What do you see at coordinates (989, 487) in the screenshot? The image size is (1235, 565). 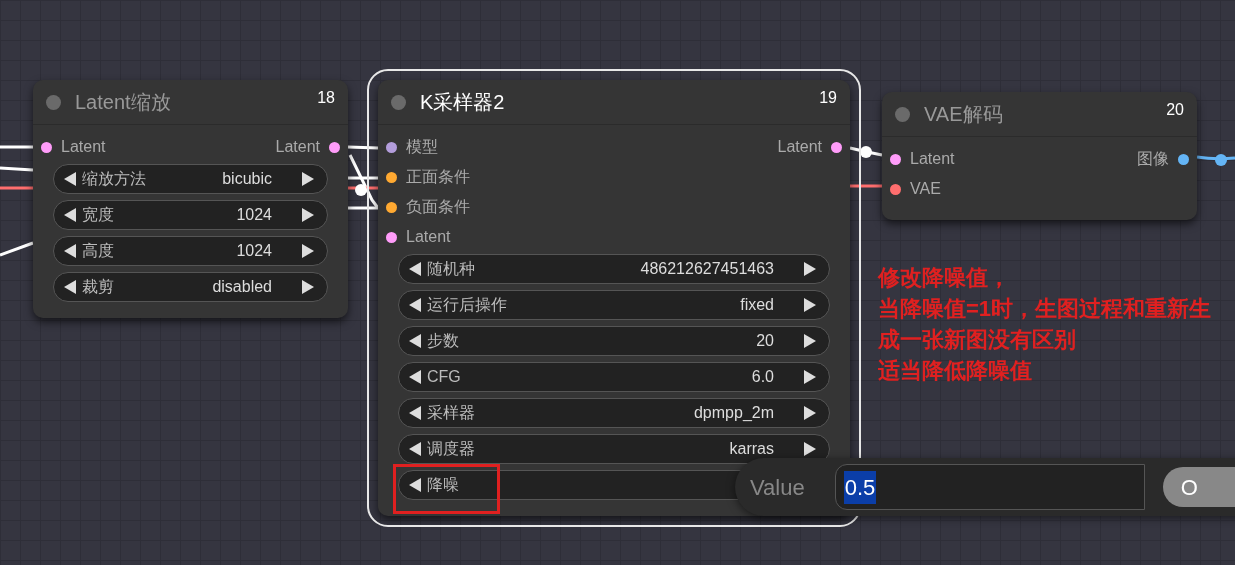 I see `value-input: 0.5` at bounding box center [989, 487].